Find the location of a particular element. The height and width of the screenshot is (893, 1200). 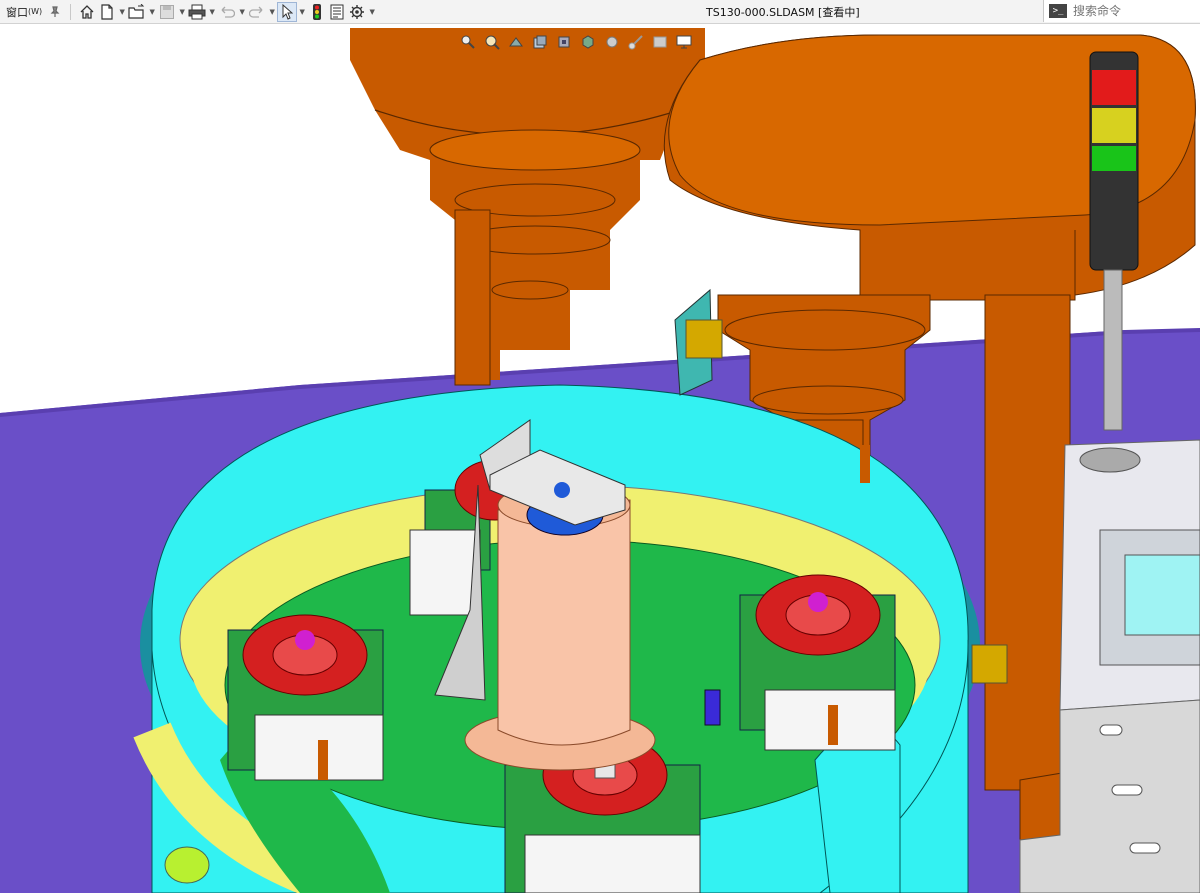

sensor-block is located at coordinates (712, 707).